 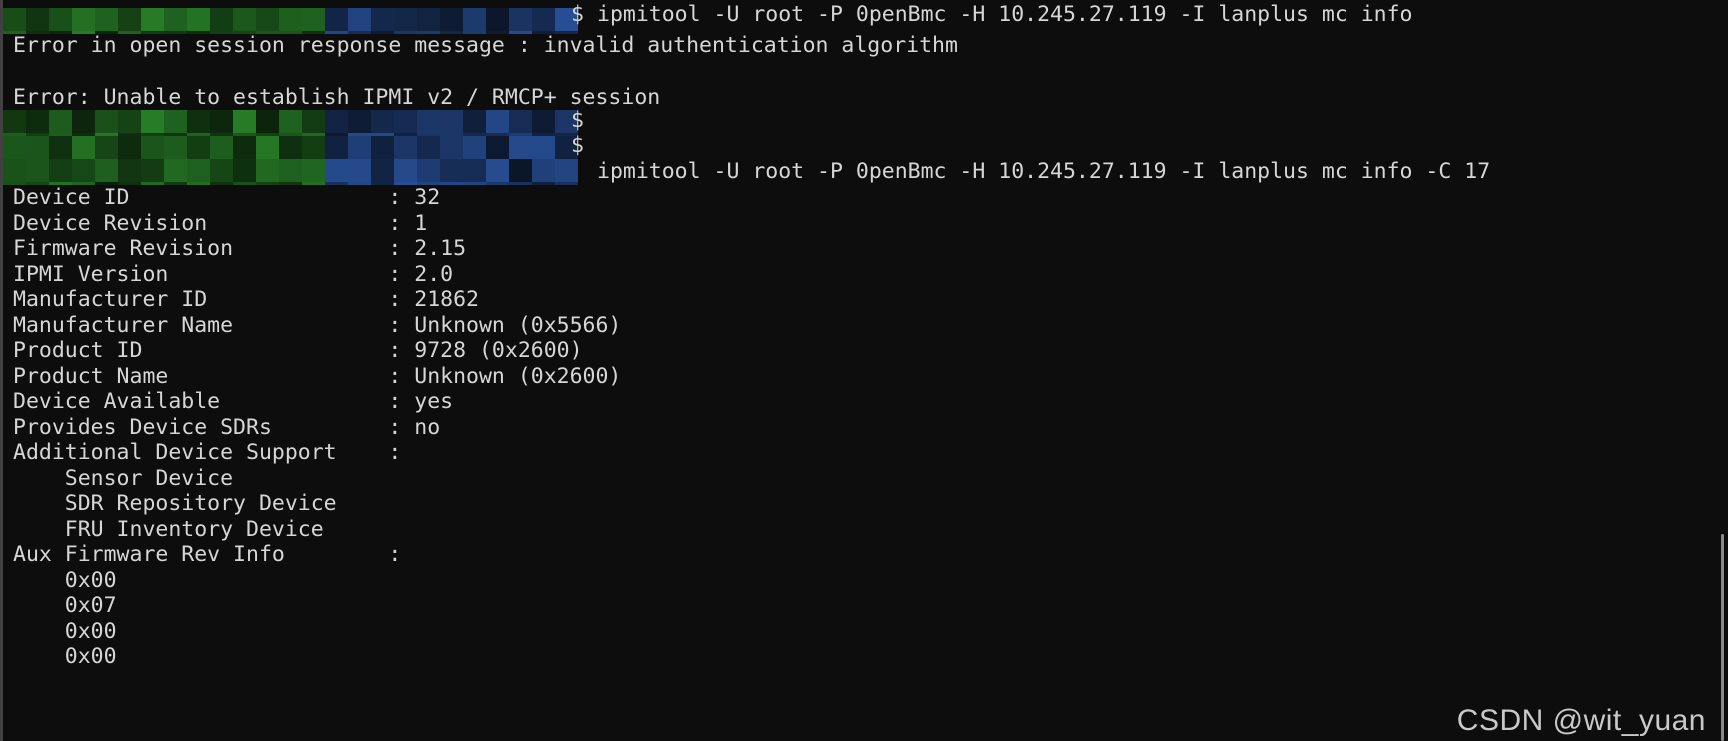 What do you see at coordinates (1722, 637) in the screenshot?
I see `scrollbar-thumb` at bounding box center [1722, 637].